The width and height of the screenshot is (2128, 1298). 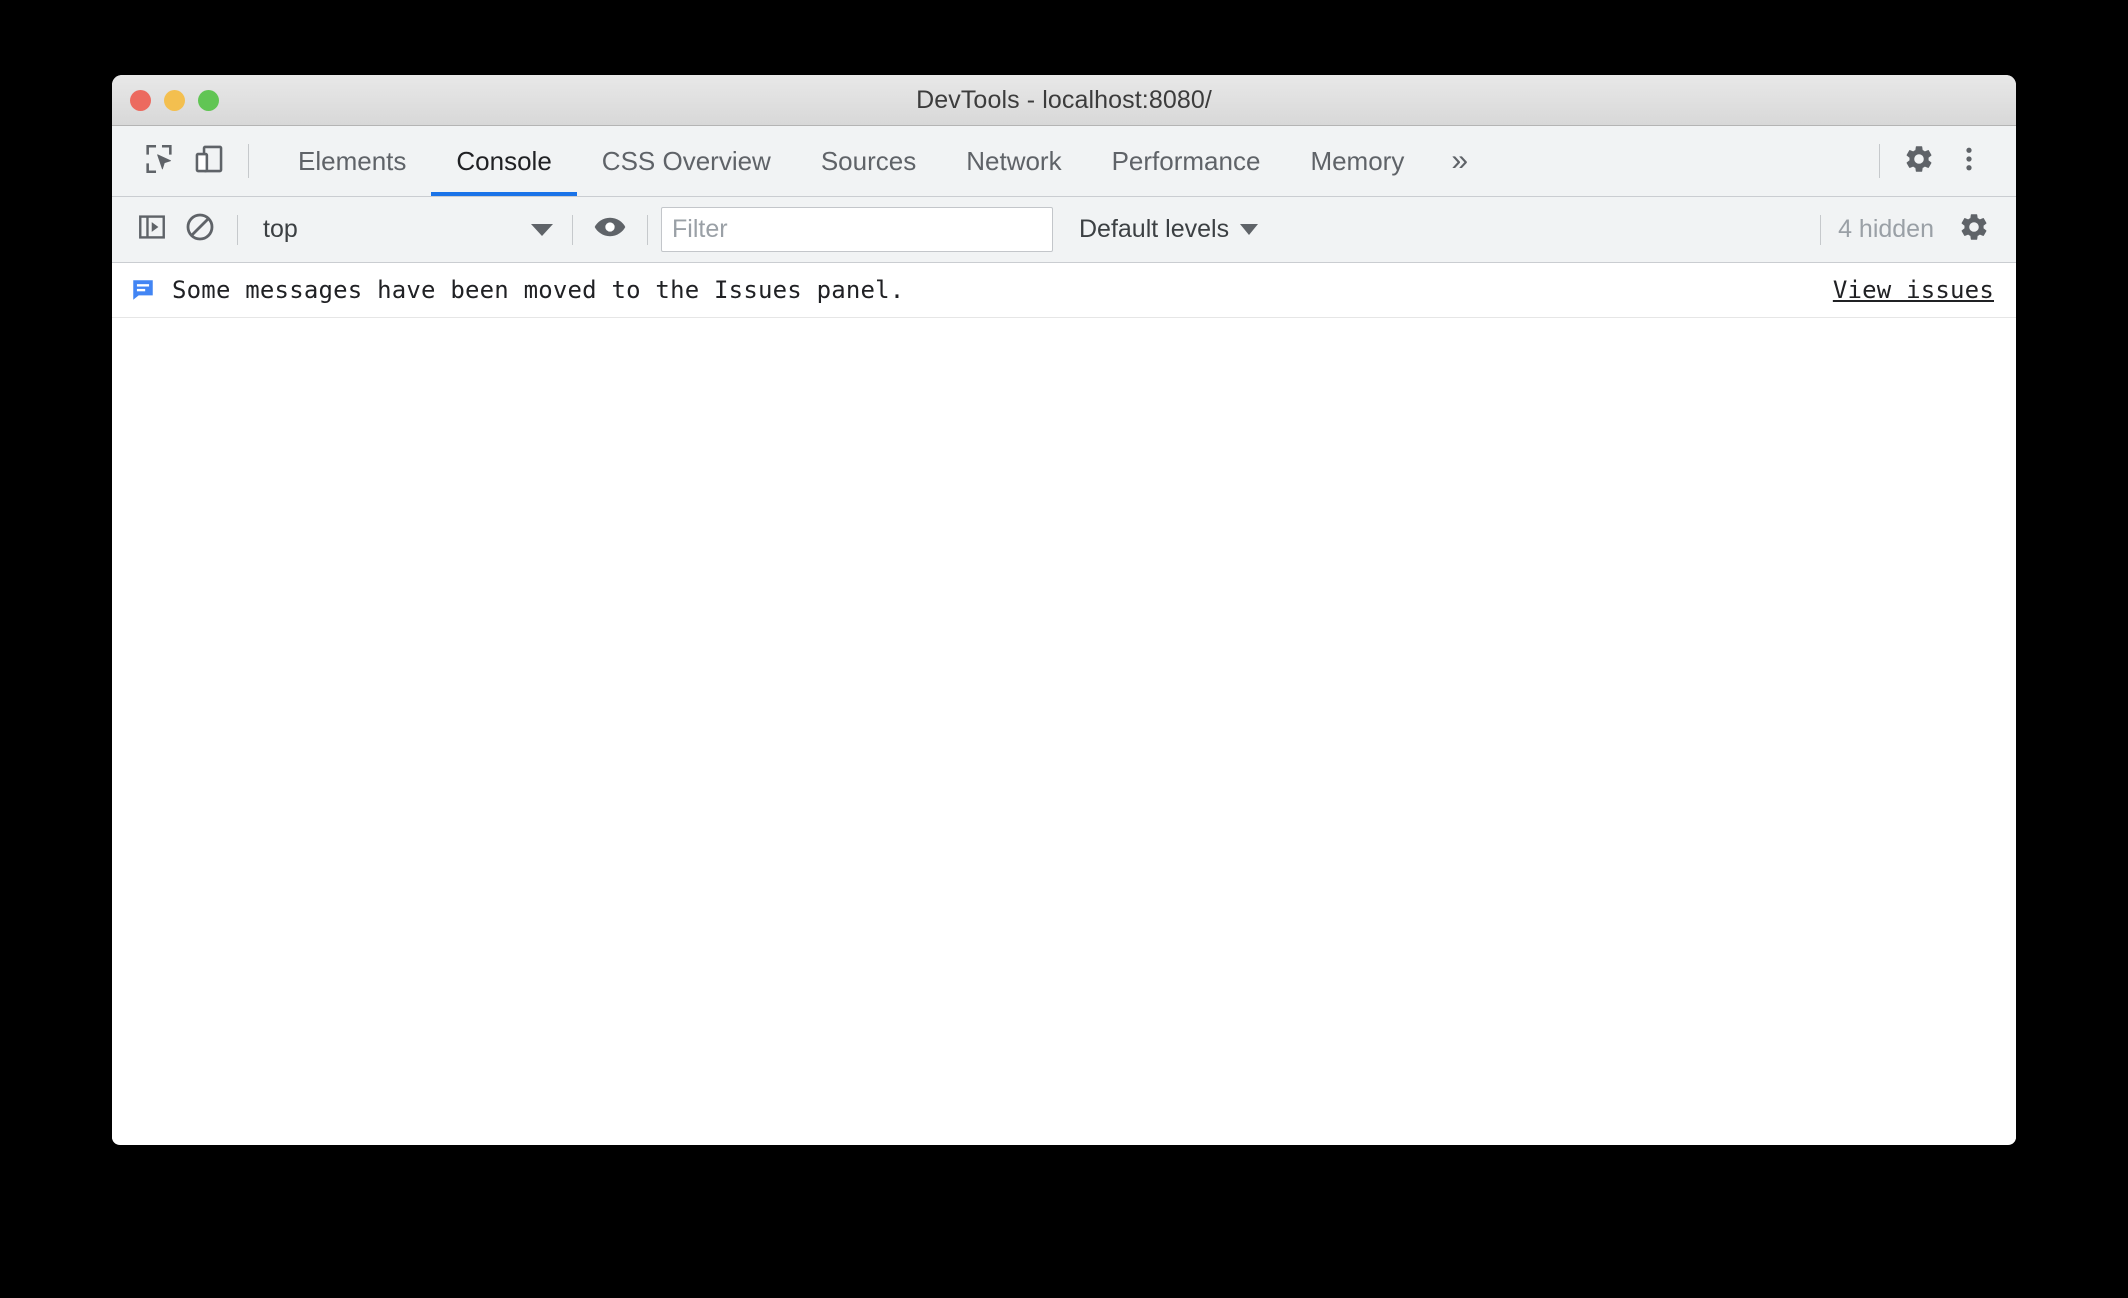 I want to click on window-title: DevTools - localhost:8080/, so click(x=1064, y=99).